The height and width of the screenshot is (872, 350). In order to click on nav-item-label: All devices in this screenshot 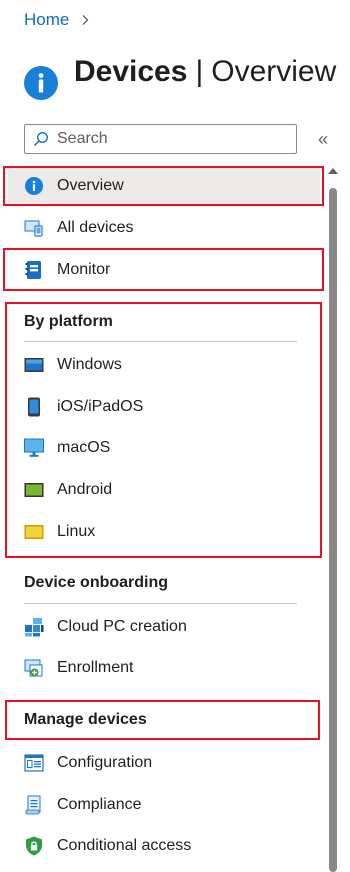, I will do `click(95, 227)`.